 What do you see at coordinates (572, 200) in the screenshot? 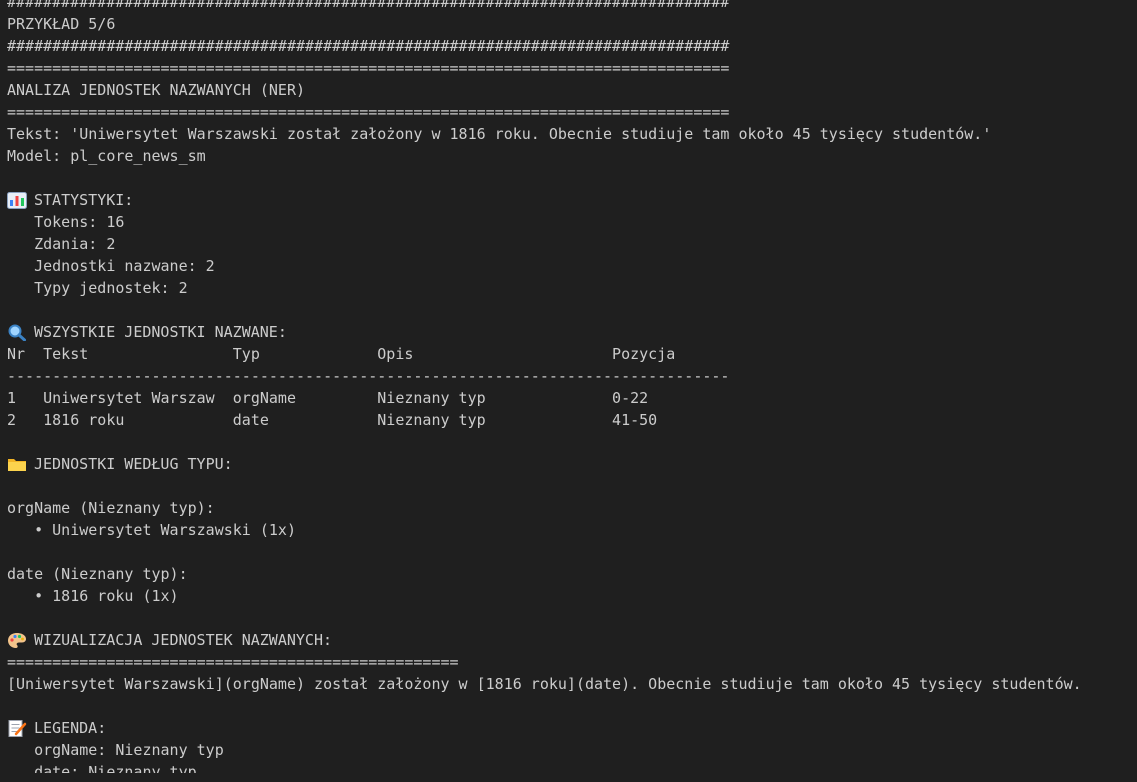
I see `output-line: STATYSTYKI:` at bounding box center [572, 200].